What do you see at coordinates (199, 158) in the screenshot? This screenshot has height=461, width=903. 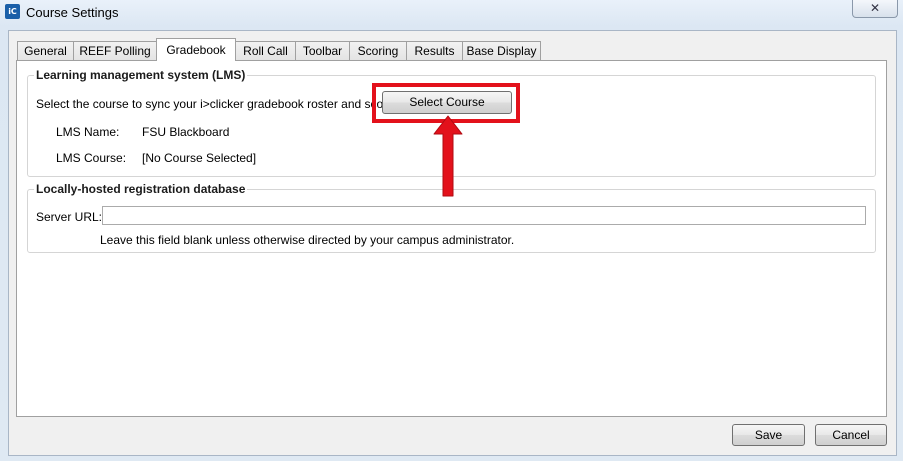 I see `lms-course-value: [No Course Selected]` at bounding box center [199, 158].